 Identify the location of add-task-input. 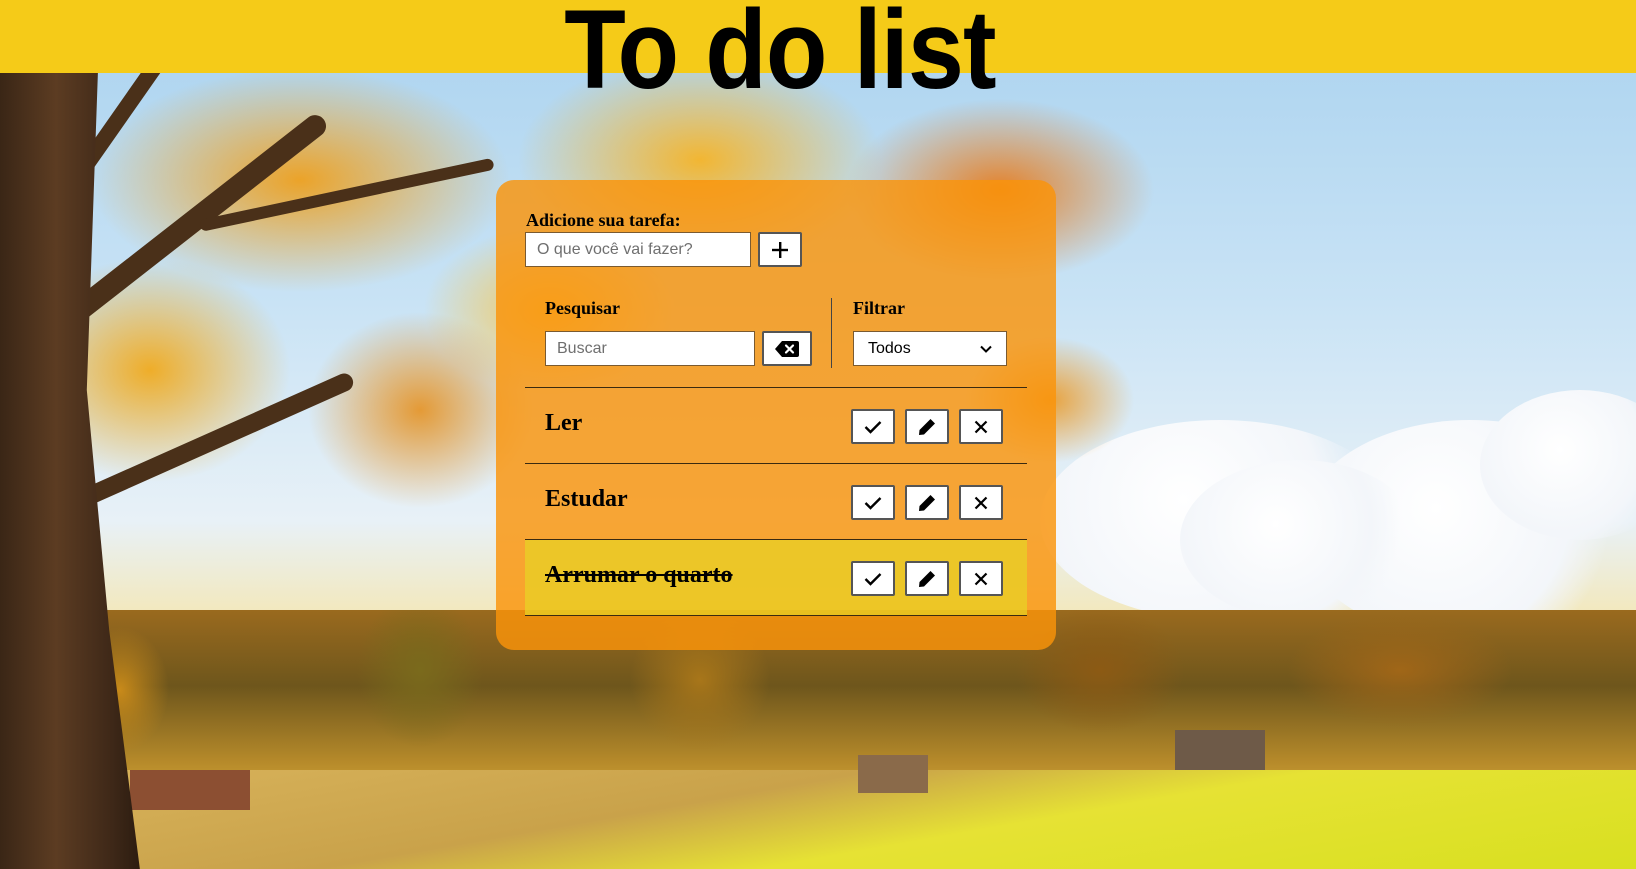
(638, 249).